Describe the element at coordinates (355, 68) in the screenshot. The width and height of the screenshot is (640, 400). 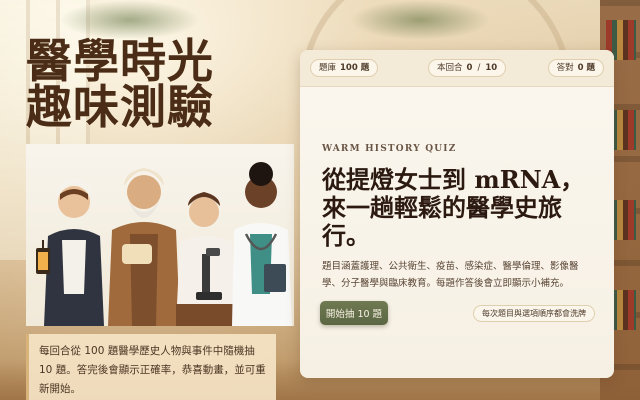
I see `question-bank-value: 100 題` at that location.